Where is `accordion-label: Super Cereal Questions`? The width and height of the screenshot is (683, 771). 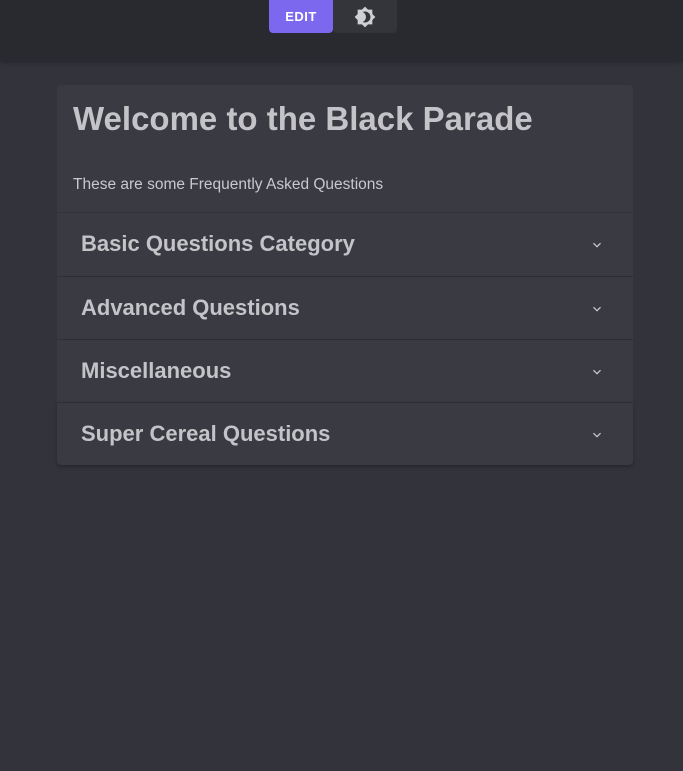
accordion-label: Super Cereal Questions is located at coordinates (206, 433).